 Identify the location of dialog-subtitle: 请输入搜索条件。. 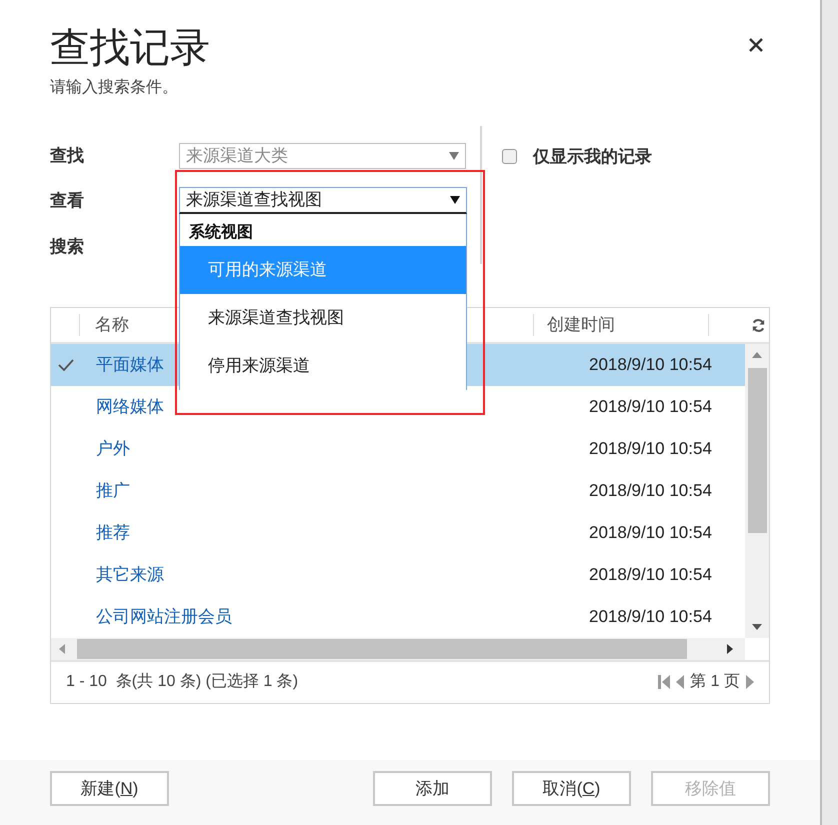
(114, 88).